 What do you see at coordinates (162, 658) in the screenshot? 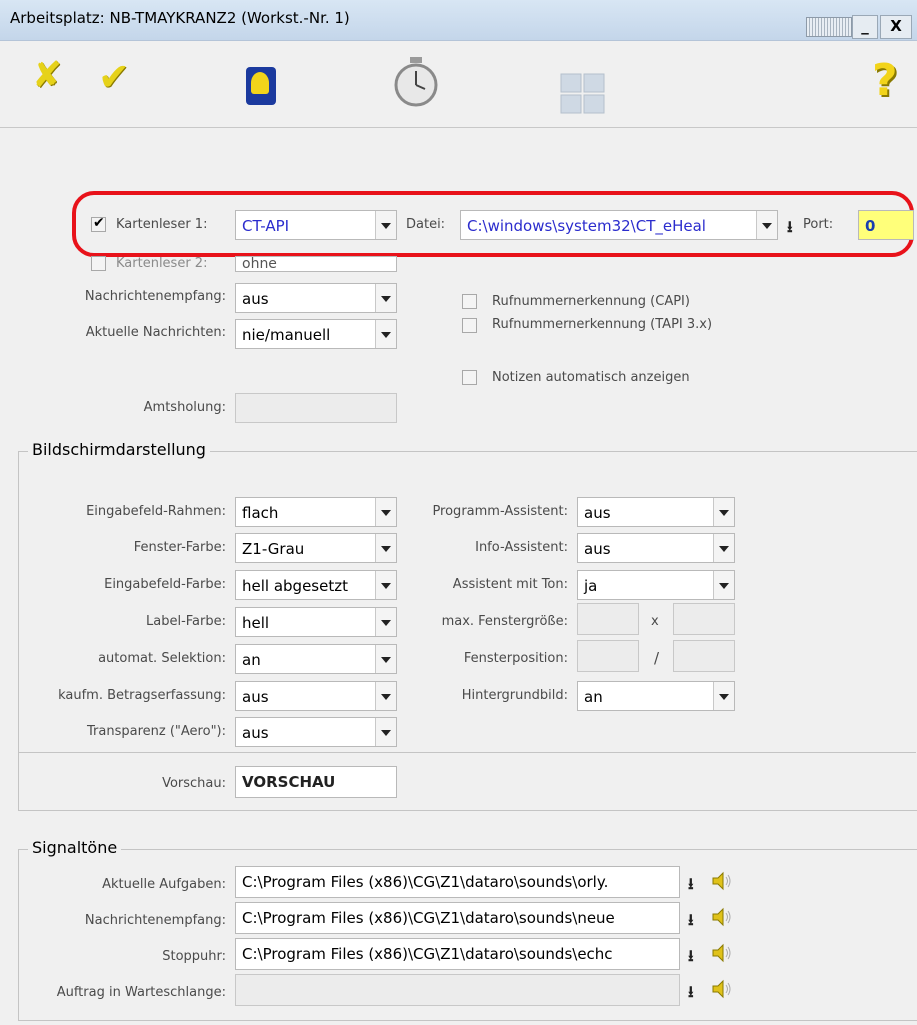
I see `automat-selektion-label: automat. Selektion:` at bounding box center [162, 658].